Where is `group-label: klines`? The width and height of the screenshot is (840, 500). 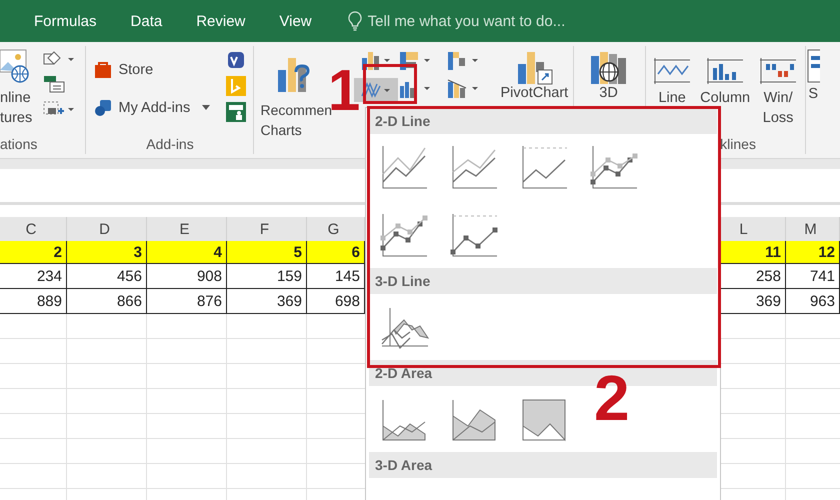 group-label: klines is located at coordinates (738, 145).